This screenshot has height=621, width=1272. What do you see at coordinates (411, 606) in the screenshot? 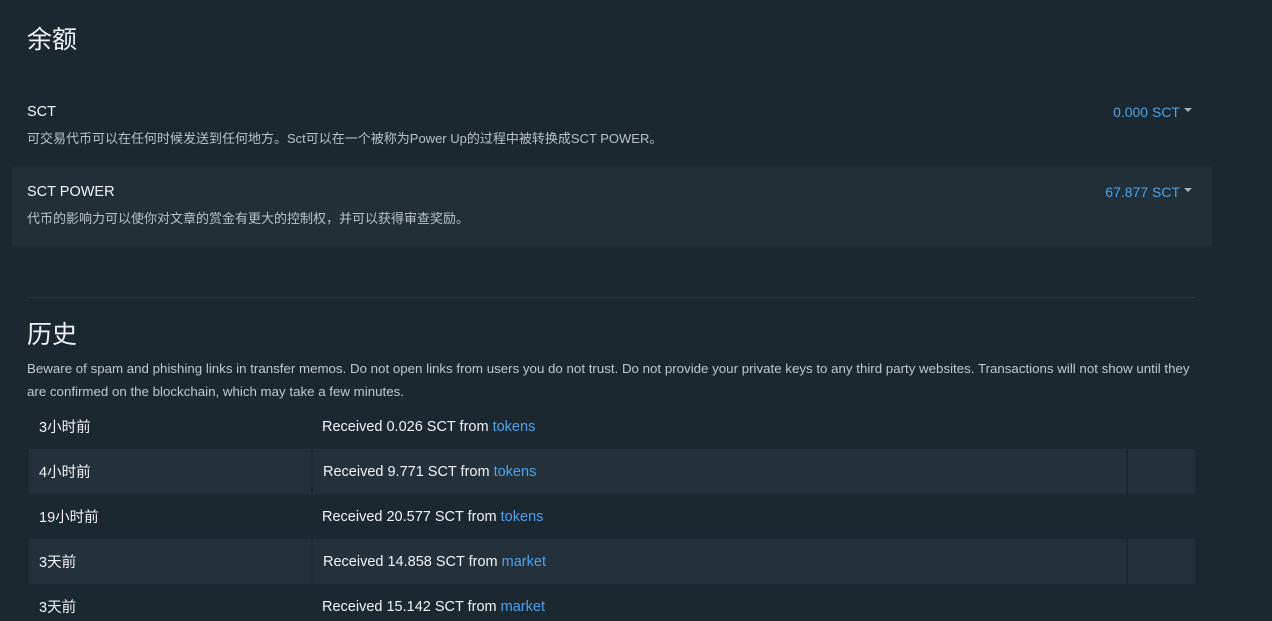
I see `history-text: Received 15.142 SCT from` at bounding box center [411, 606].